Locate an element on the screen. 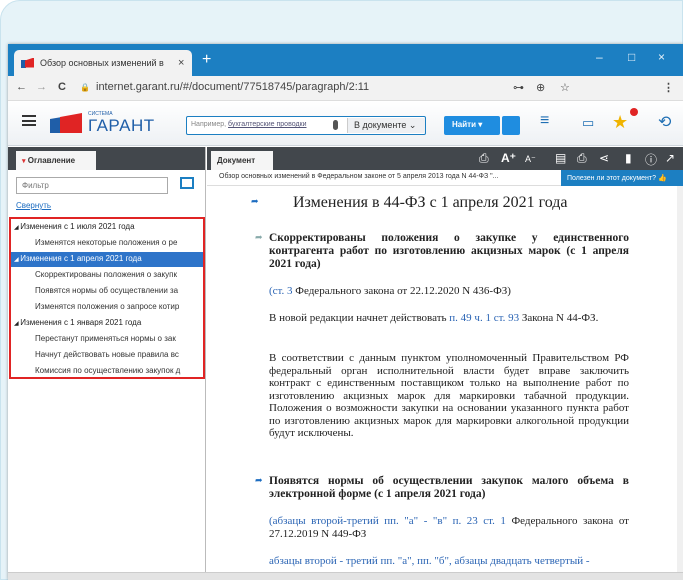  garant-logo-icon is located at coordinates (66, 123).